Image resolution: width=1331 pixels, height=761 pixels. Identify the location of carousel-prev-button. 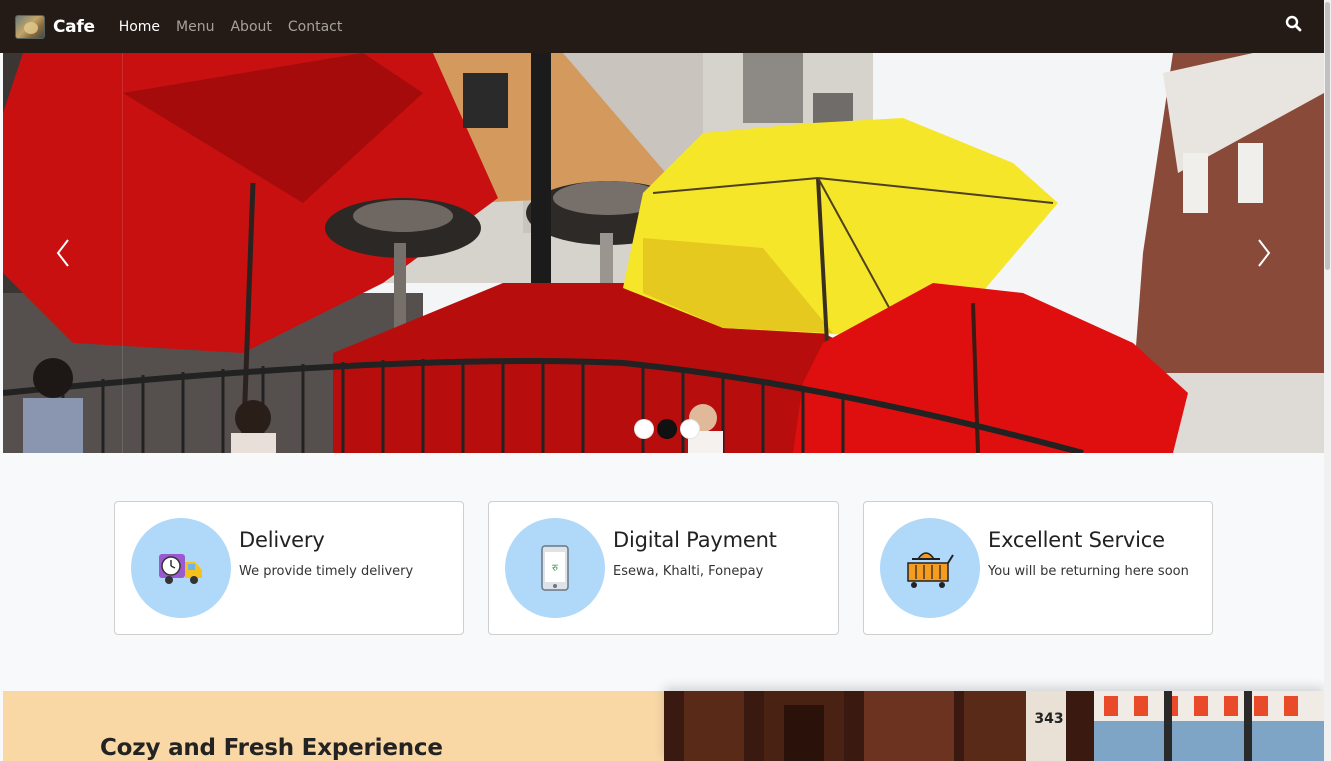
(63, 253).